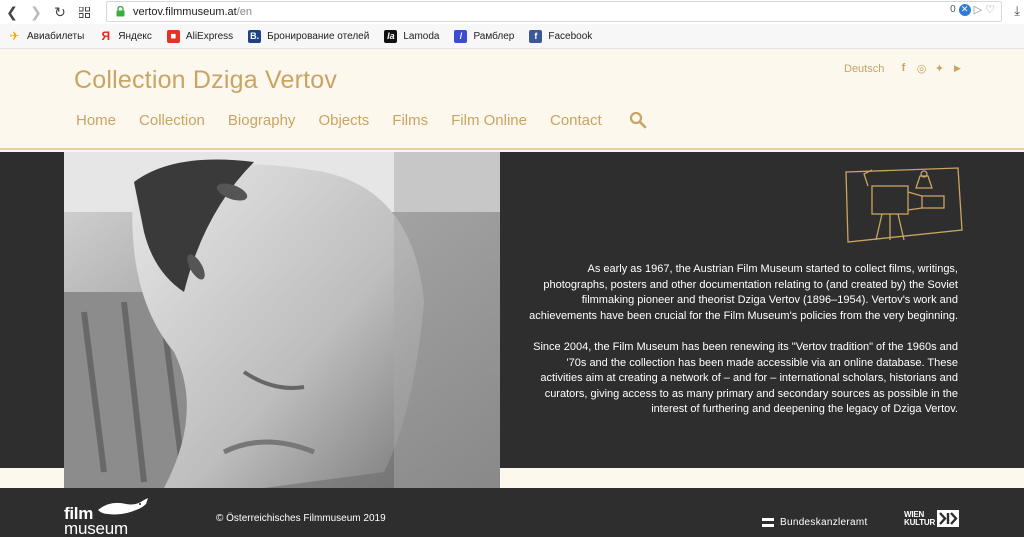  I want to click on hero-gap, so click(762, 478).